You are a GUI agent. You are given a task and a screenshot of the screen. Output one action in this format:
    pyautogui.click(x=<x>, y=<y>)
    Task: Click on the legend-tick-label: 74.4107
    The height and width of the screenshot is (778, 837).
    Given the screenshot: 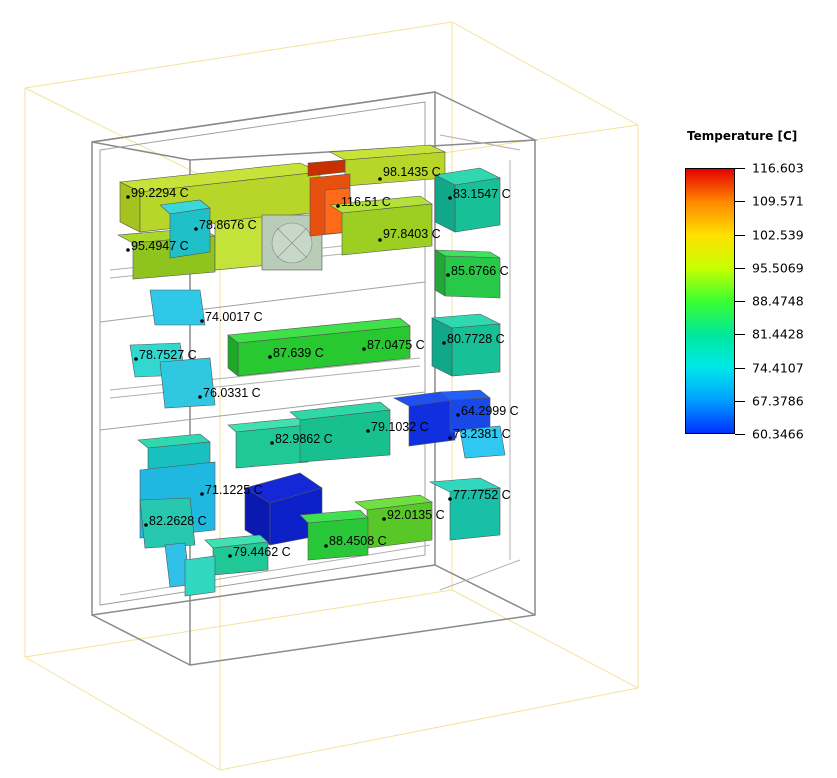 What is the action you would take?
    pyautogui.click(x=778, y=367)
    